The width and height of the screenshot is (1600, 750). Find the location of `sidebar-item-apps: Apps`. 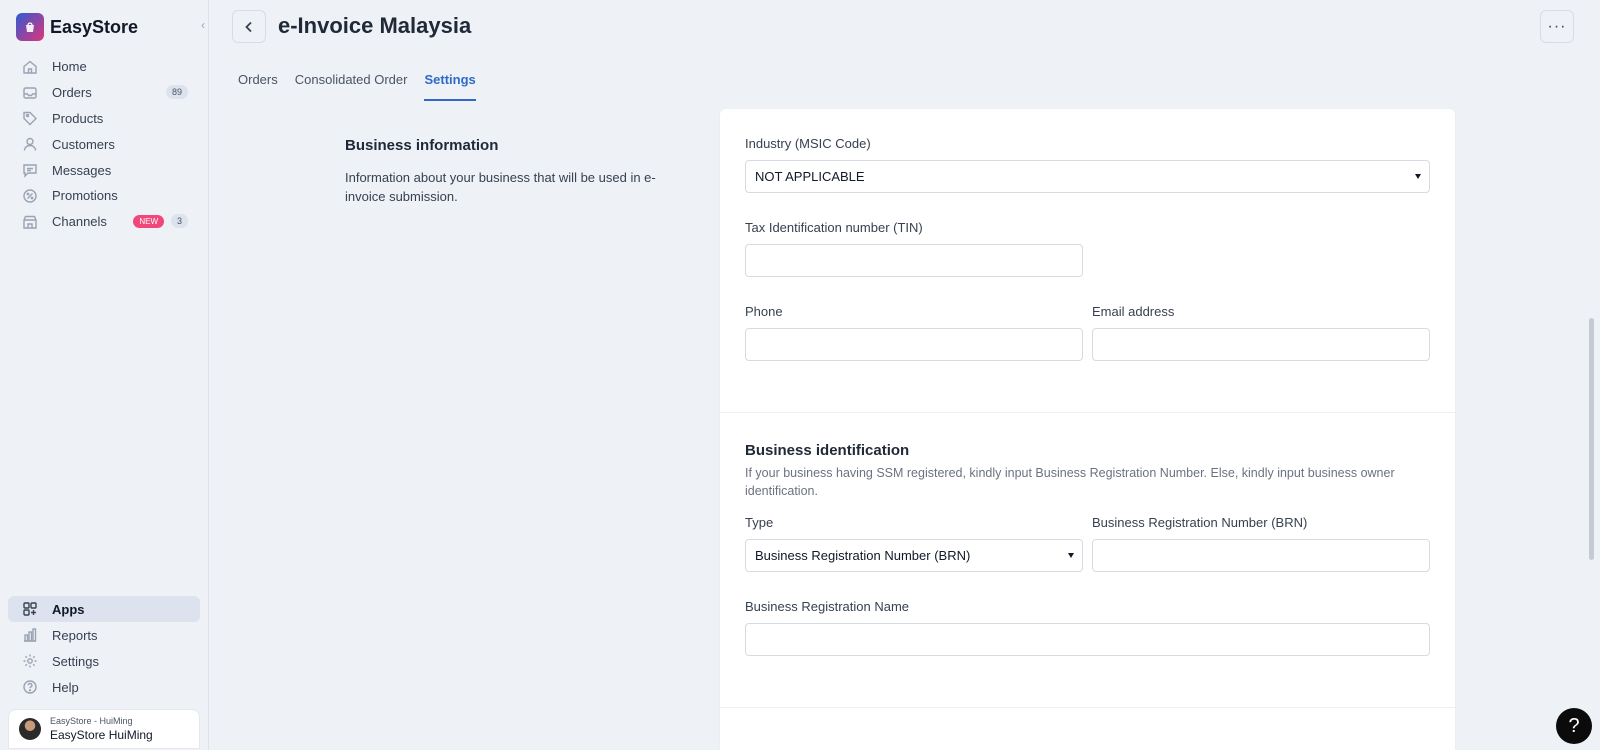

sidebar-item-apps: Apps is located at coordinates (104, 609).